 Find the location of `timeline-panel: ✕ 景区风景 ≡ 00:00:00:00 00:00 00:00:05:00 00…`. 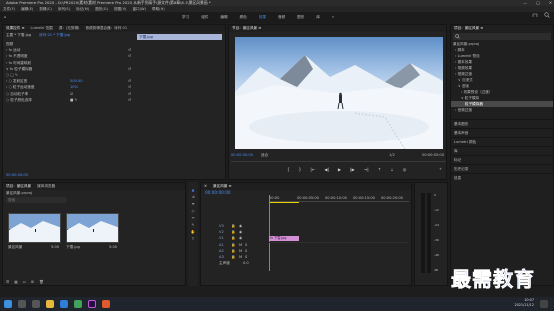

timeline-panel: ✕ 景区风景 ≡ 00:00:00:00 00:00 00:00:05:00 00… is located at coordinates (306, 234).